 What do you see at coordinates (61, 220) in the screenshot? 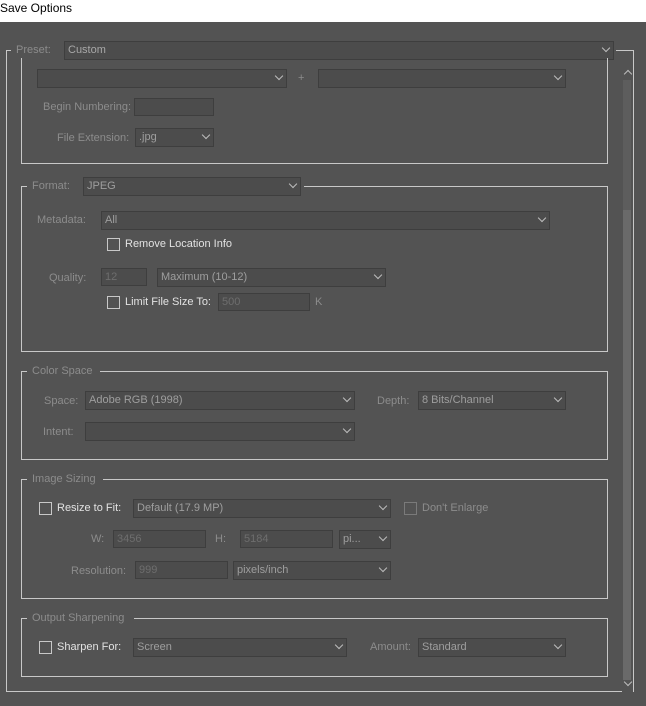
I see `metadata-label: Metadata:` at bounding box center [61, 220].